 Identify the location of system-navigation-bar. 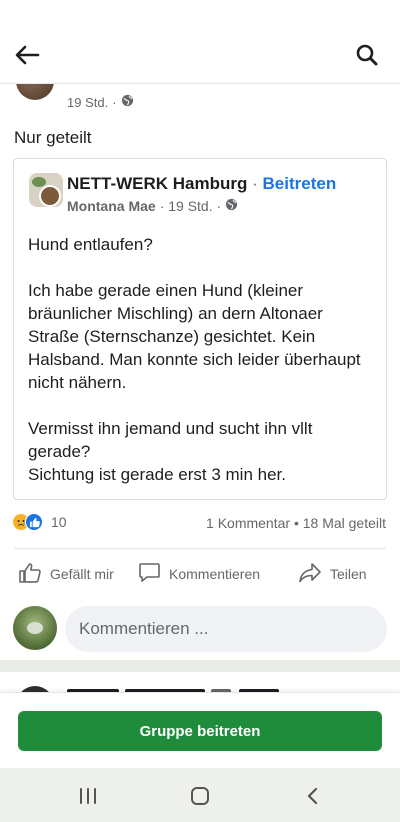
(200, 795).